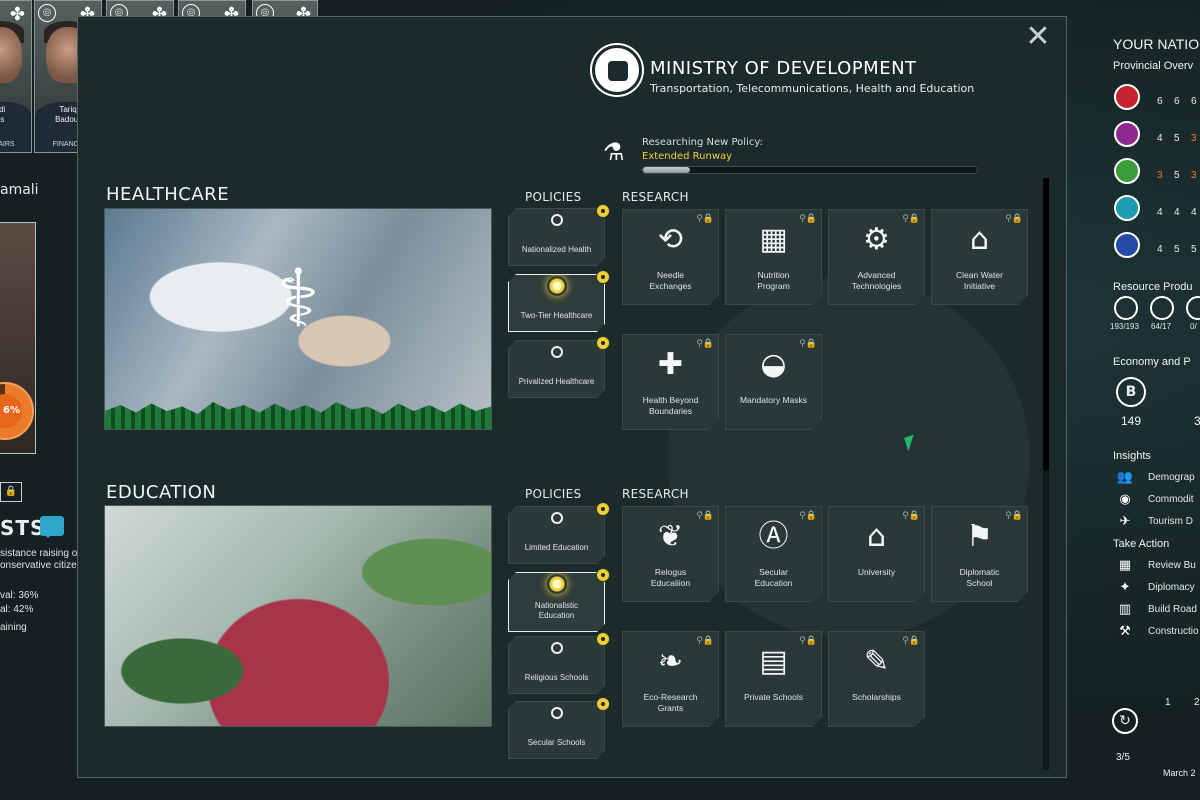 The width and height of the screenshot is (1200, 800). What do you see at coordinates (556, 237) in the screenshot?
I see `policy-card: Nationalized Health` at bounding box center [556, 237].